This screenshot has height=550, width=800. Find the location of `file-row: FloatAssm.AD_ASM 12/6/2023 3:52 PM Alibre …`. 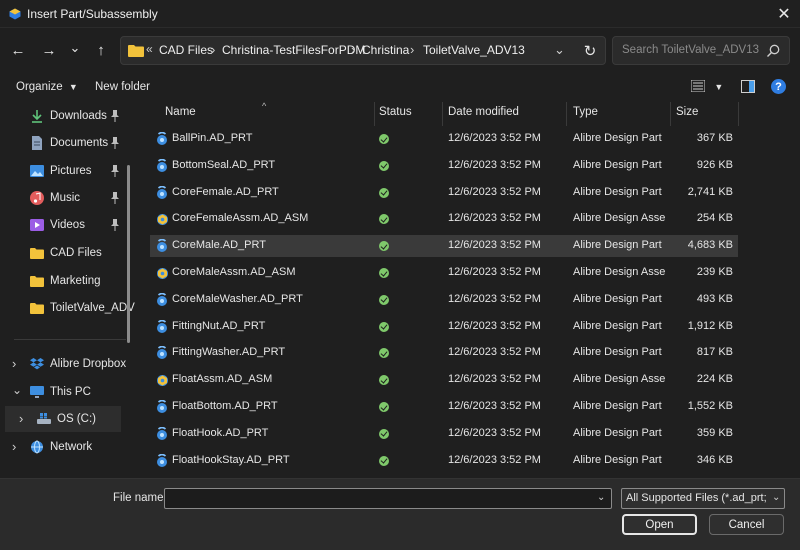

file-row: FloatAssm.AD_ASM 12/6/2023 3:52 PM Alibre … is located at coordinates (444, 380).